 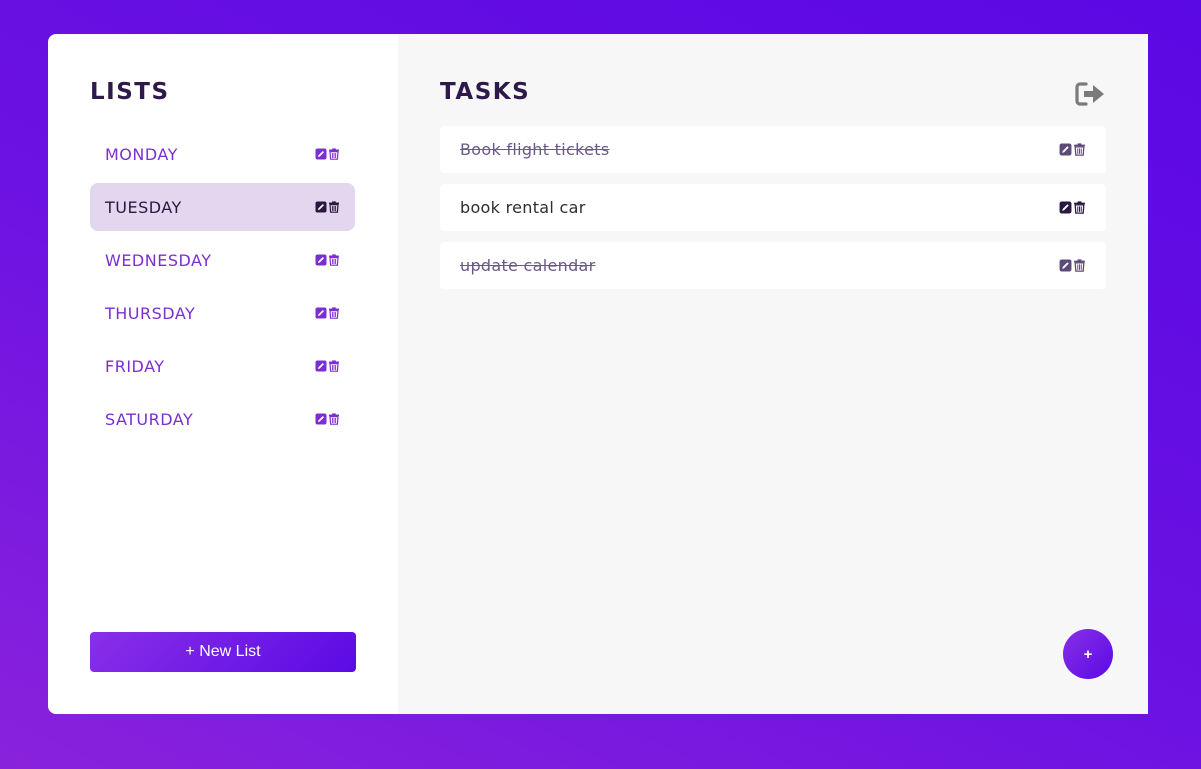 What do you see at coordinates (158, 260) in the screenshot?
I see `list-item-label: WEDNESDAY` at bounding box center [158, 260].